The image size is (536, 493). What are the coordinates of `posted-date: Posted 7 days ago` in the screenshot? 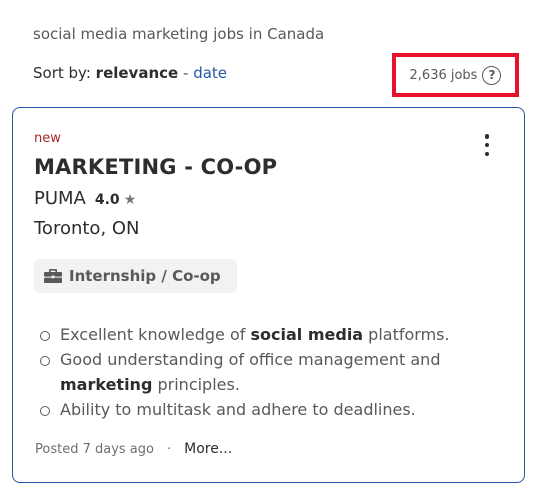 It's located at (94, 449).